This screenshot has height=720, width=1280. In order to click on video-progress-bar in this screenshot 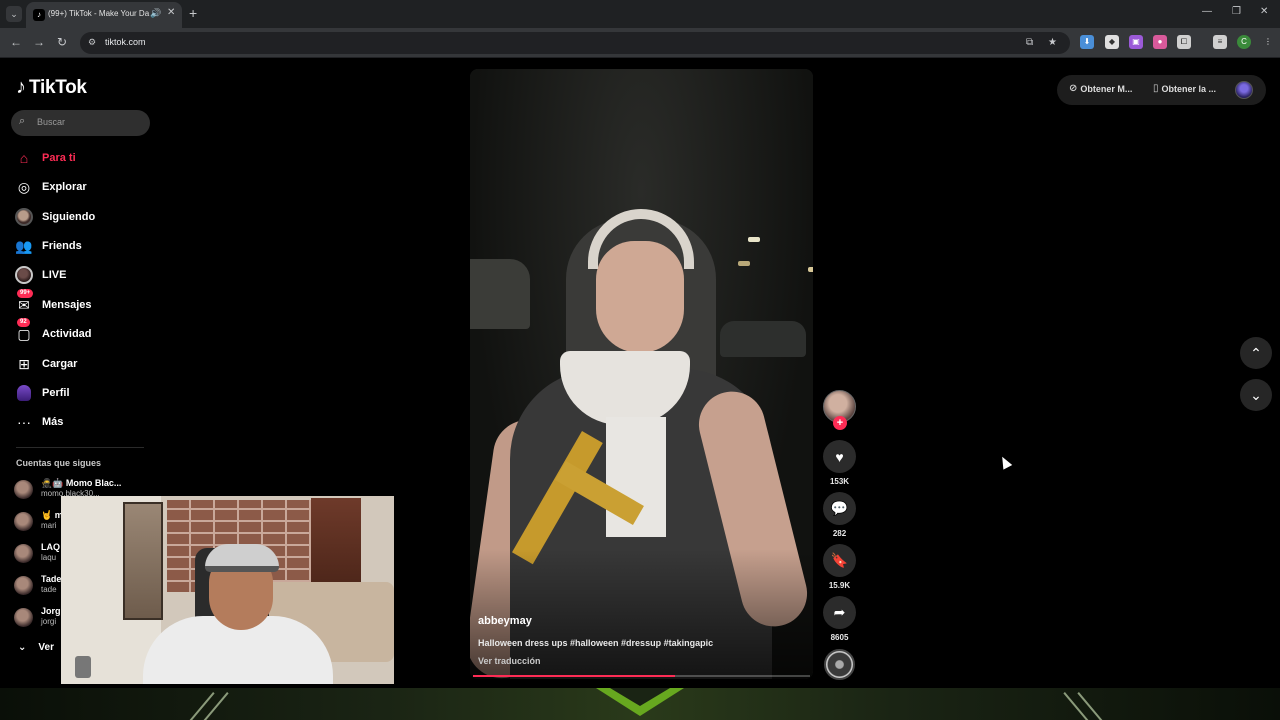, I will do `click(641, 676)`.